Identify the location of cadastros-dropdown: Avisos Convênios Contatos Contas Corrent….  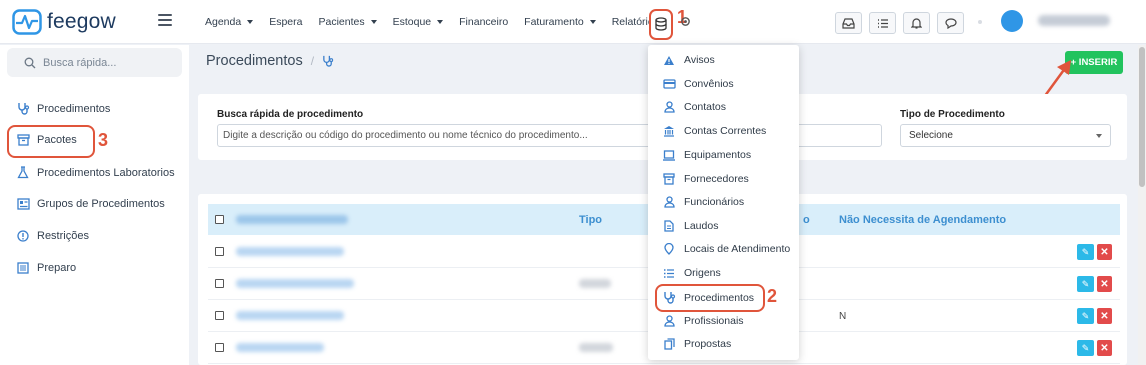
(723, 202).